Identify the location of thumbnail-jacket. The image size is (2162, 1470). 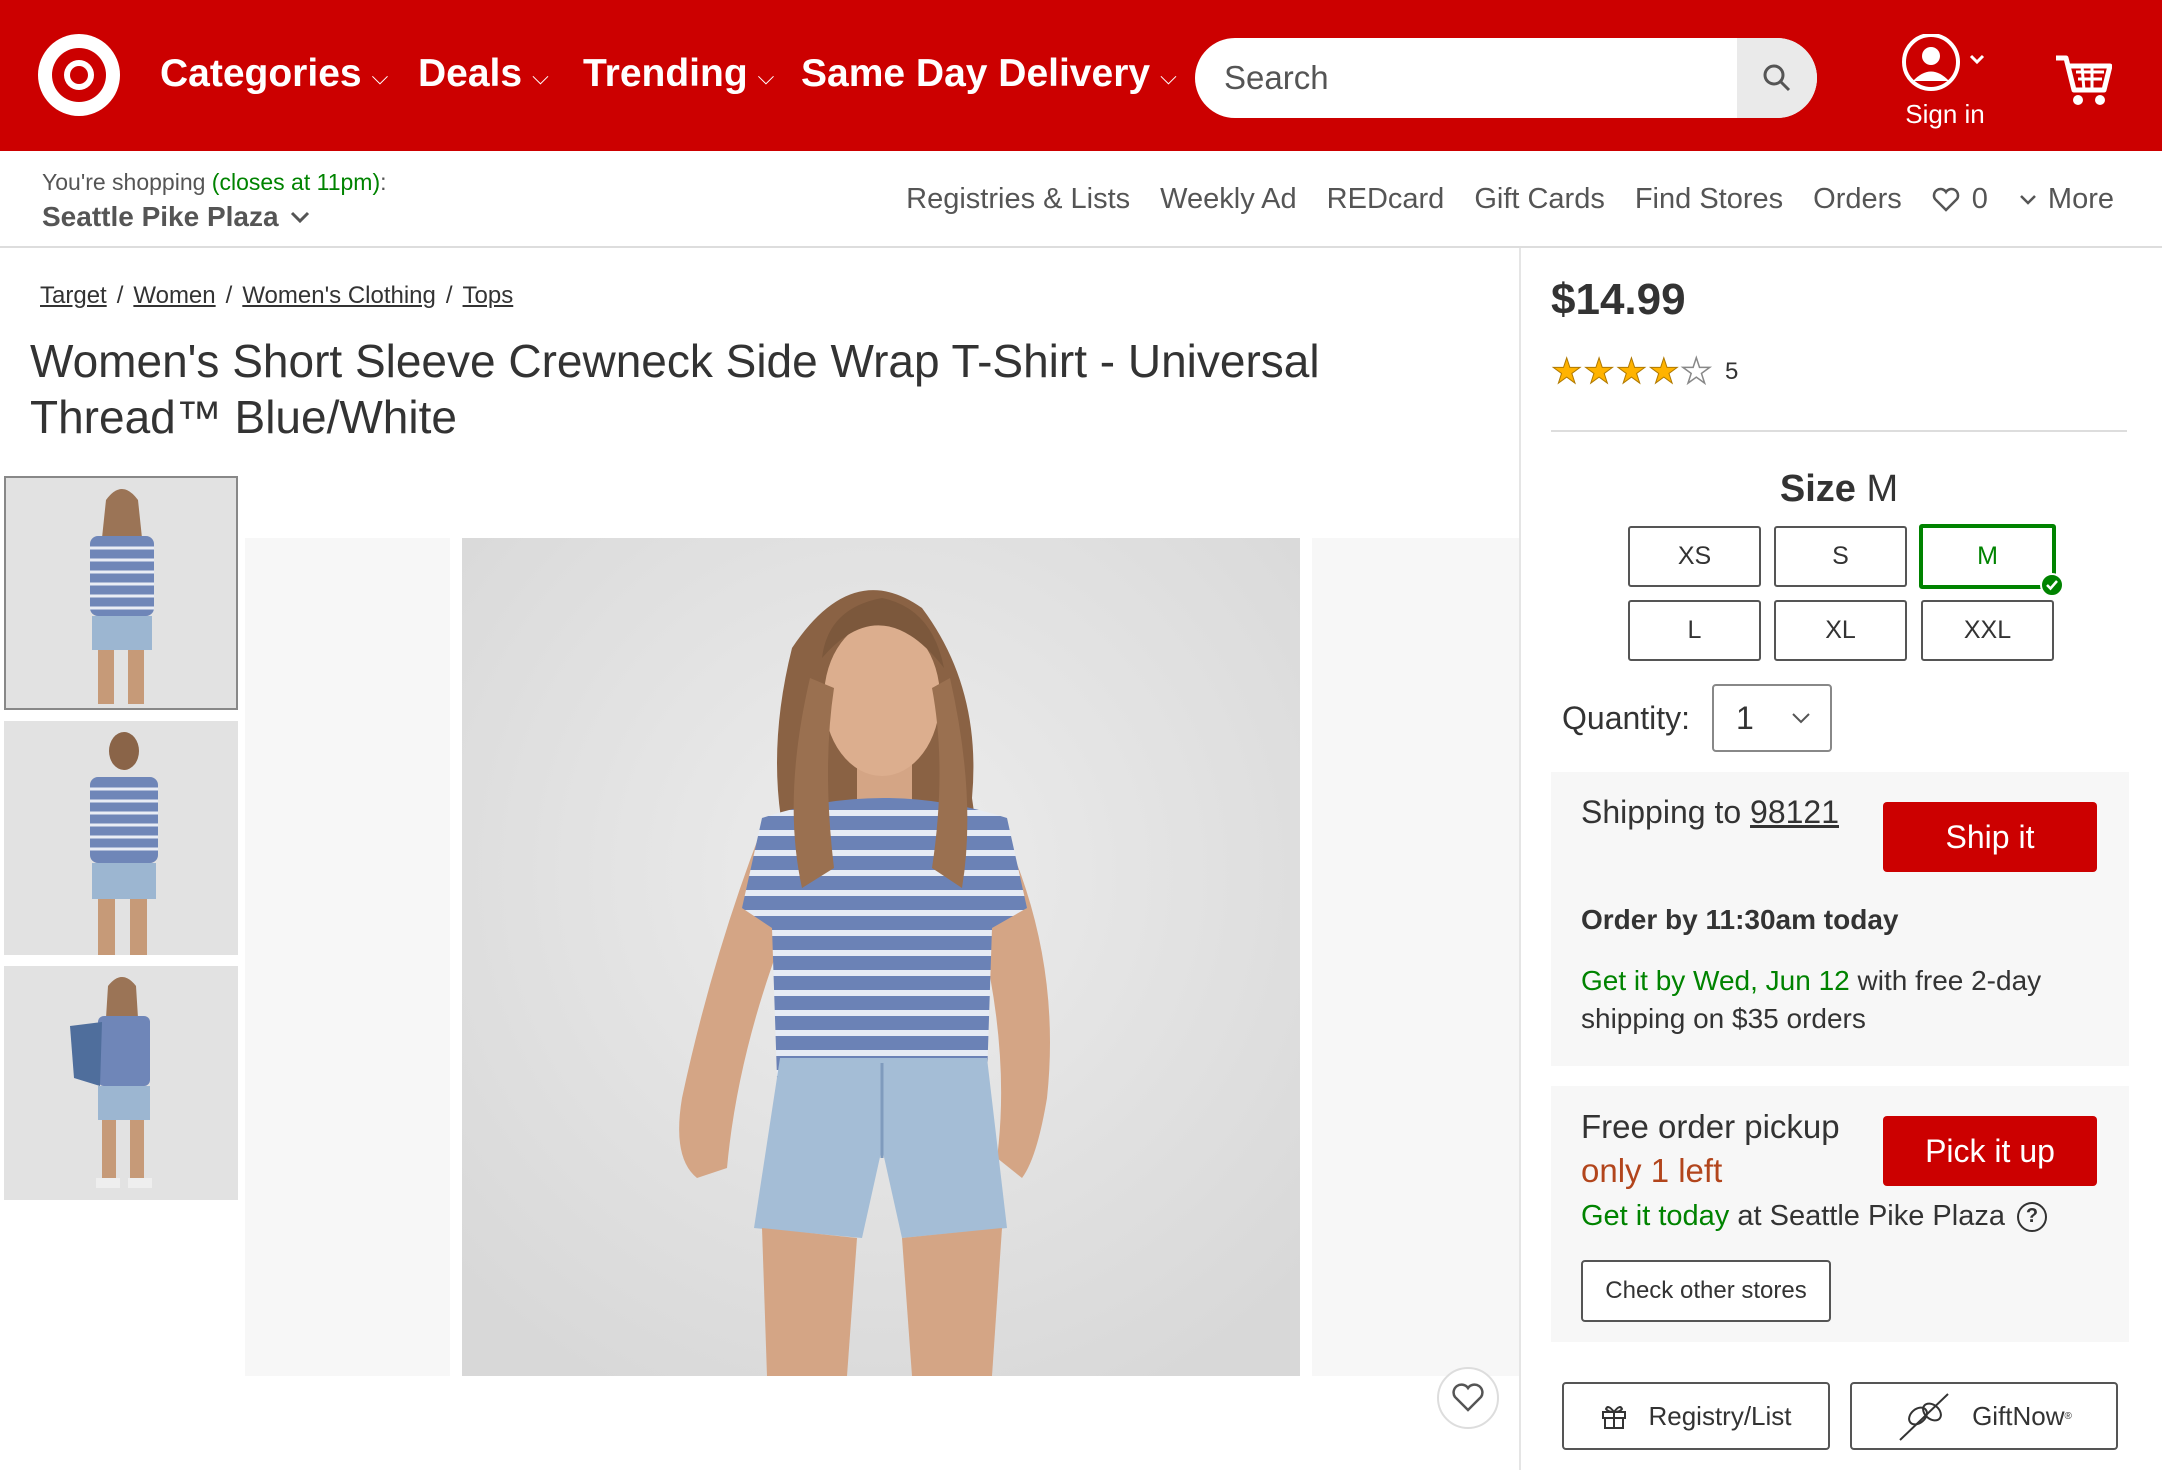
(121, 1083).